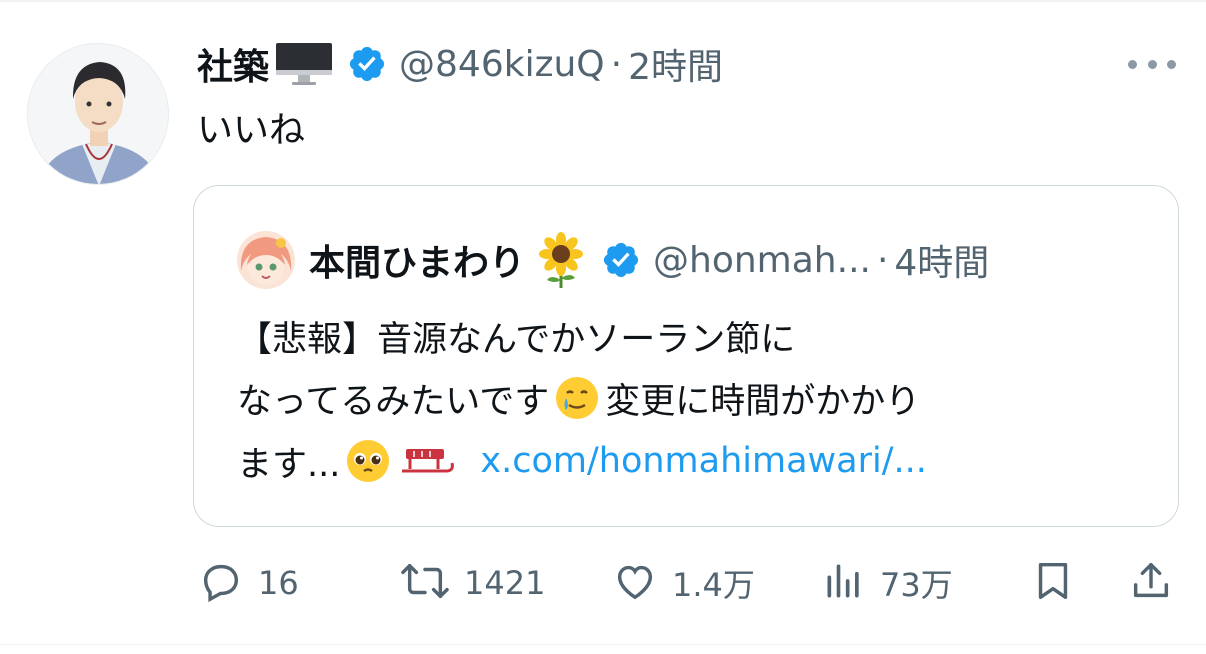 The width and height of the screenshot is (1206, 654). What do you see at coordinates (221, 583) in the screenshot?
I see `reply-icon` at bounding box center [221, 583].